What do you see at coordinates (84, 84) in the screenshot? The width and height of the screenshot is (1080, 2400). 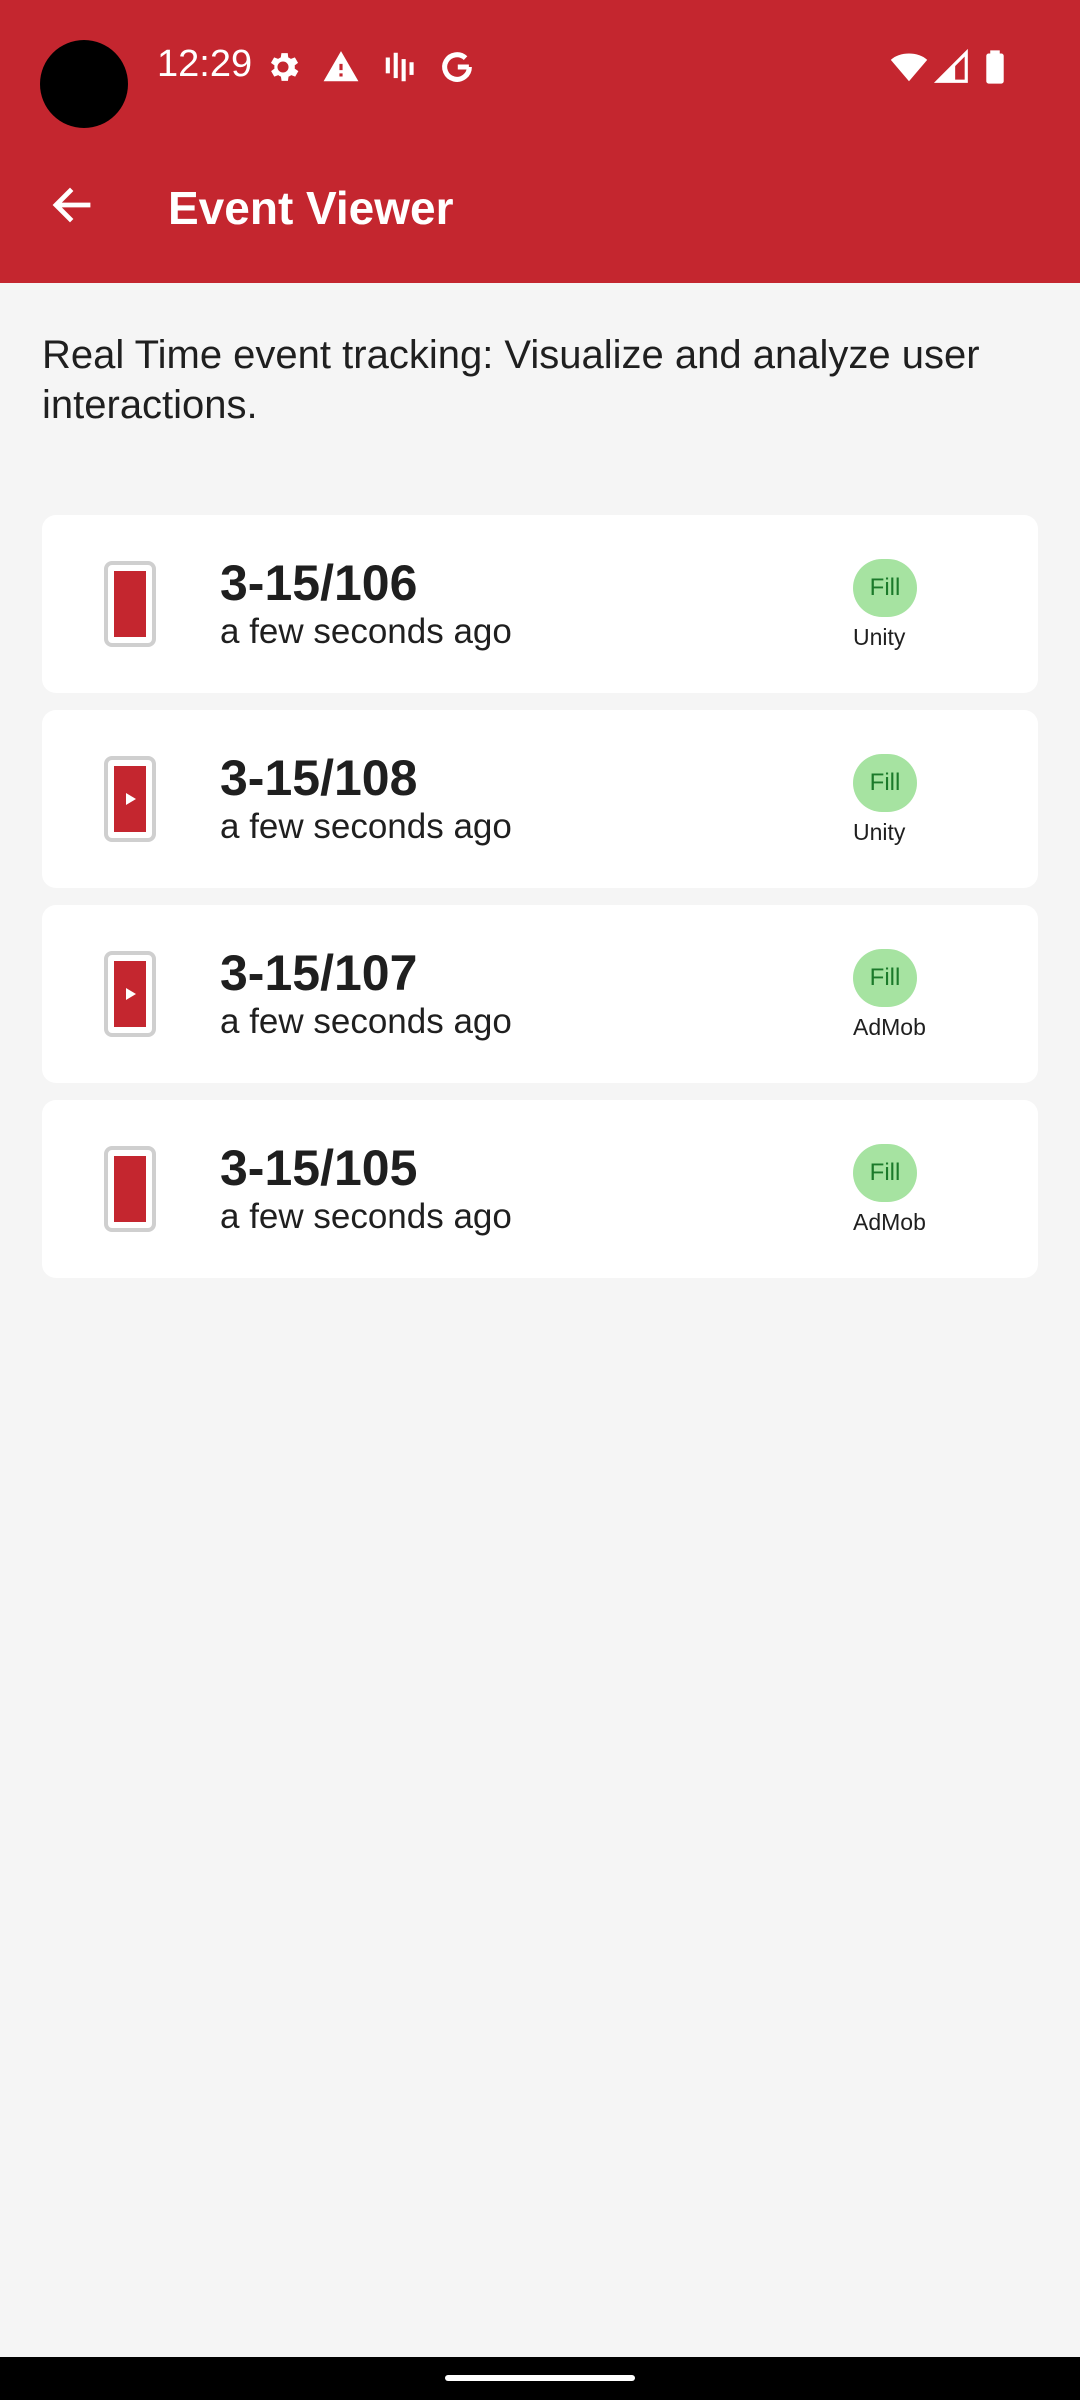 I see `camera-cutout` at bounding box center [84, 84].